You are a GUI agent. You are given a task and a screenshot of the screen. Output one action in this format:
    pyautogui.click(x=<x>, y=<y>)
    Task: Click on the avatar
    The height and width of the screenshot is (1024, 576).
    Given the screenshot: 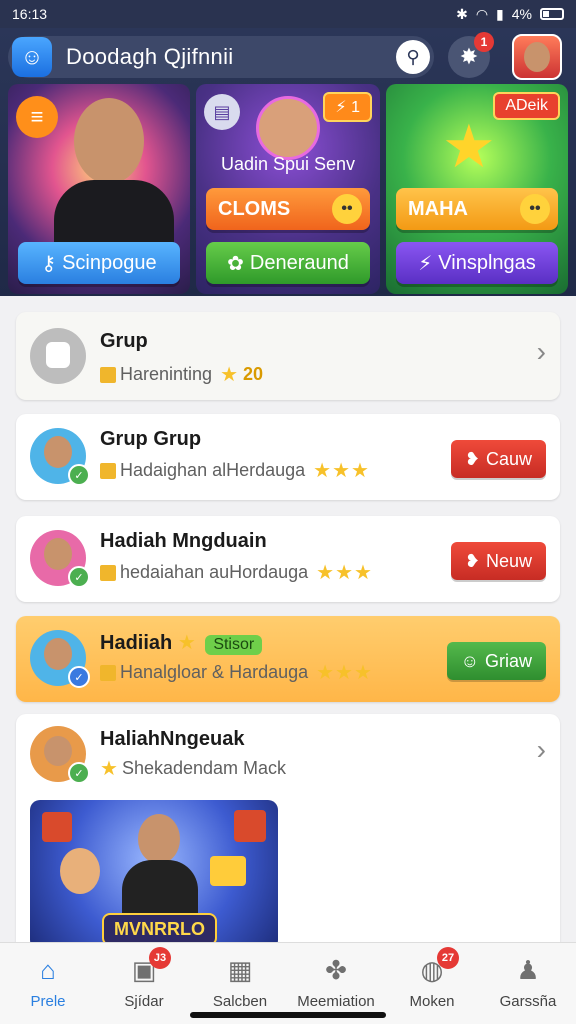 What is the action you would take?
    pyautogui.click(x=58, y=356)
    